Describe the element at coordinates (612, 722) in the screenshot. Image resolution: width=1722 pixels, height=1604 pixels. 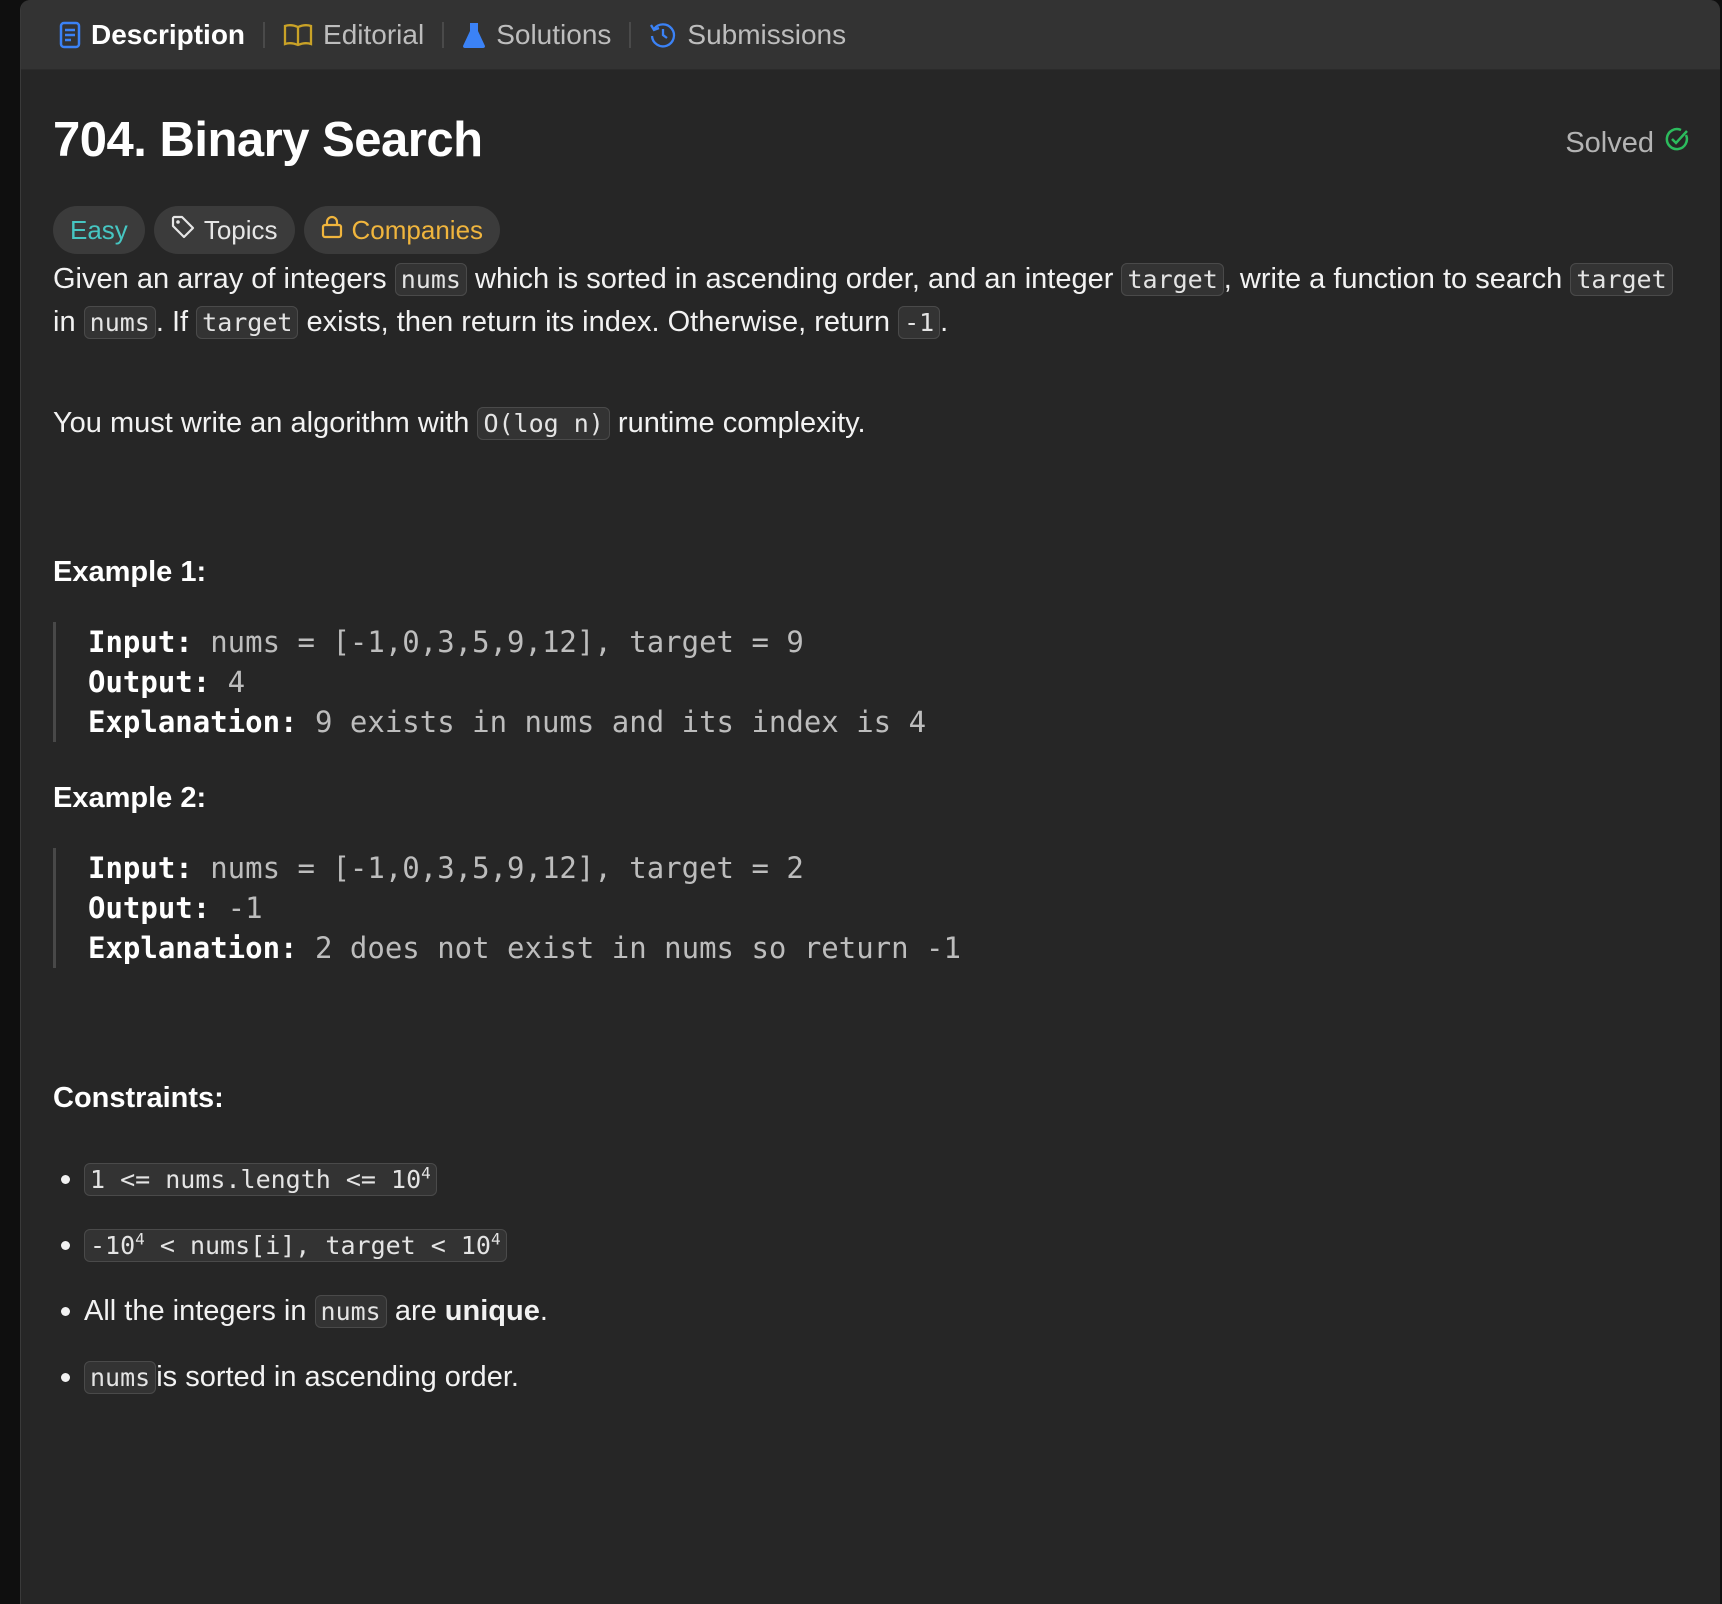
I see `explanation-value: 9 exists in nums and its index is 4` at that location.